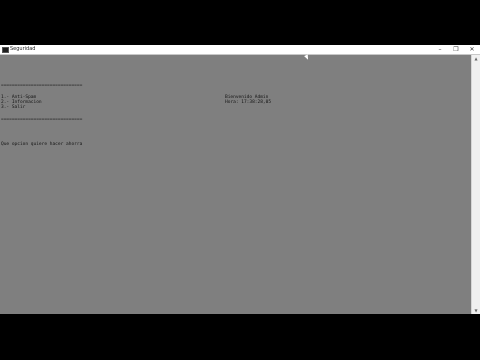 The image size is (480, 360). I want to click on maximize-button: ❐, so click(456, 49).